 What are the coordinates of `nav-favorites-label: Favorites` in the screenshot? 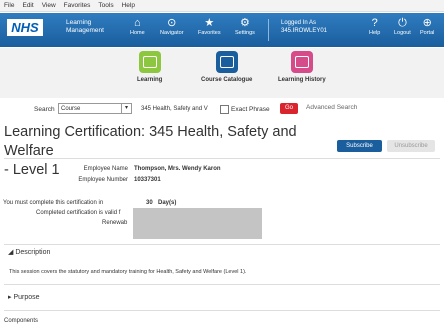 It's located at (209, 33).